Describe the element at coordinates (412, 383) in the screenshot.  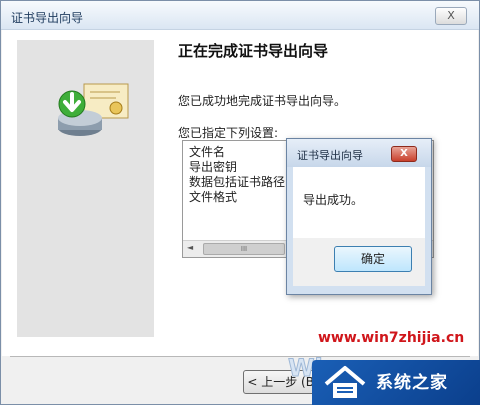
I see `brand-text: 系统之家` at that location.